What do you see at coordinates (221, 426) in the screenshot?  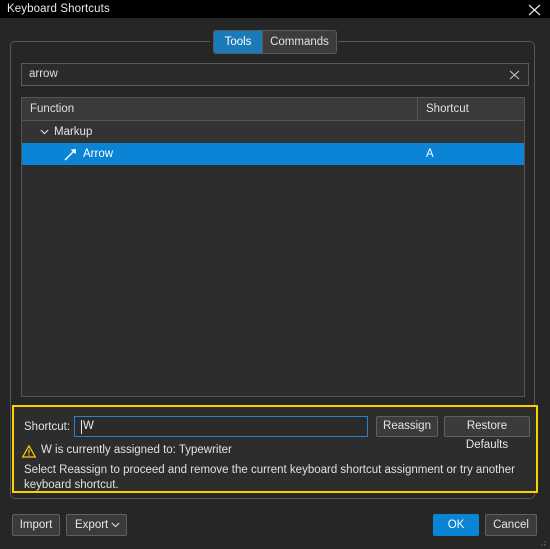 I see `shortcut-input: W` at bounding box center [221, 426].